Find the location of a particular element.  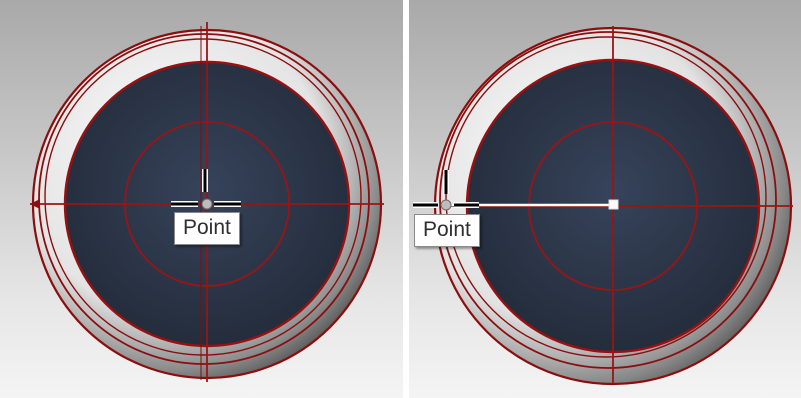

center-point-icon is located at coordinates (613, 204).